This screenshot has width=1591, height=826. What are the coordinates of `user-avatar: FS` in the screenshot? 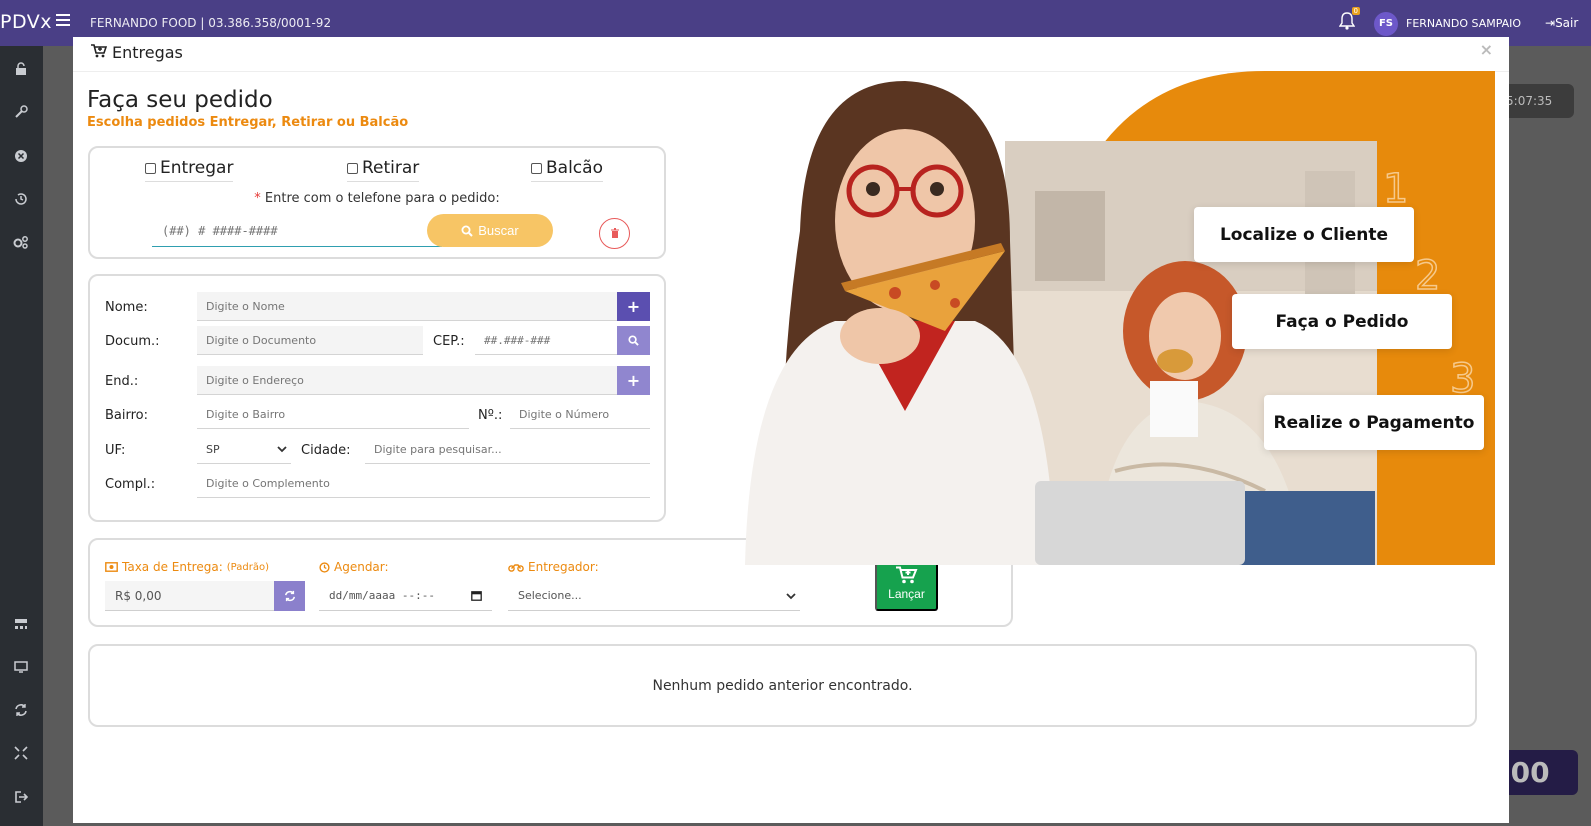 It's located at (1386, 24).